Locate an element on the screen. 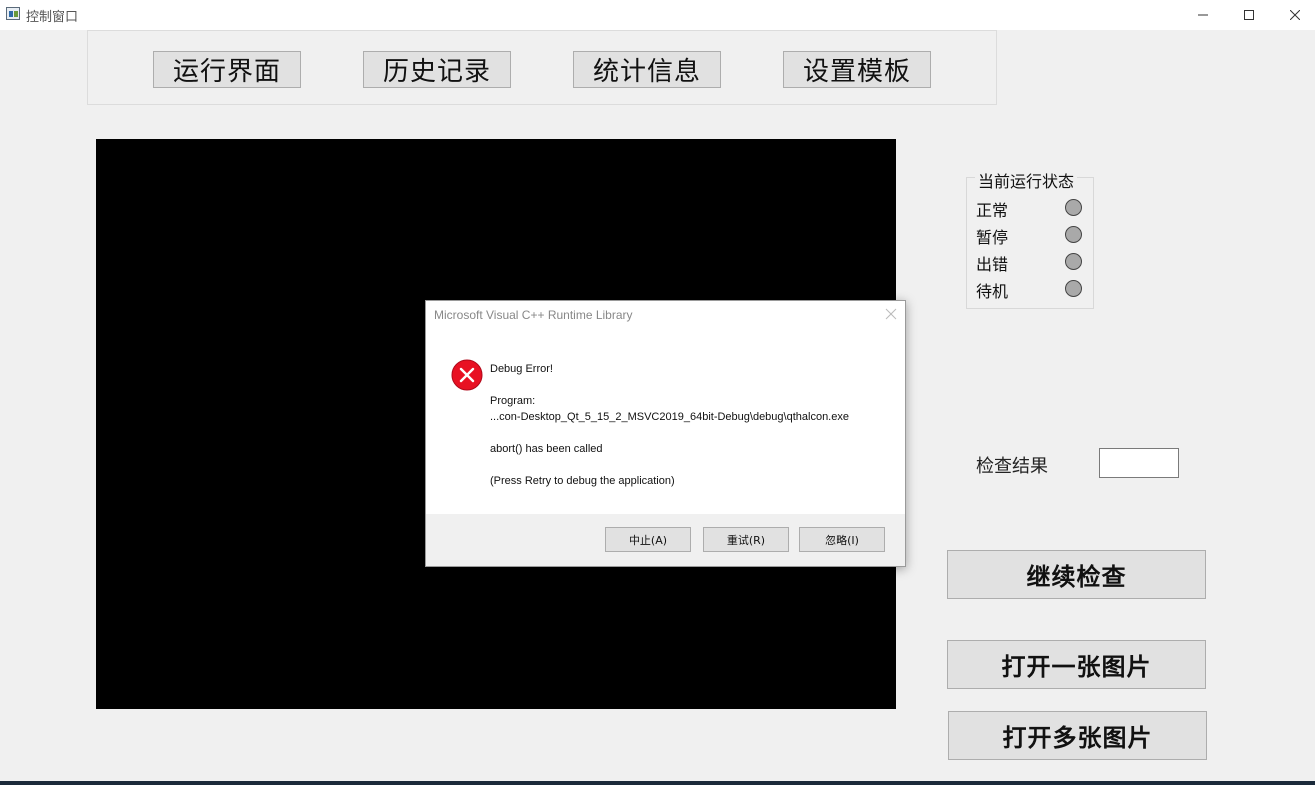  maximize-button is located at coordinates (1249, 15).